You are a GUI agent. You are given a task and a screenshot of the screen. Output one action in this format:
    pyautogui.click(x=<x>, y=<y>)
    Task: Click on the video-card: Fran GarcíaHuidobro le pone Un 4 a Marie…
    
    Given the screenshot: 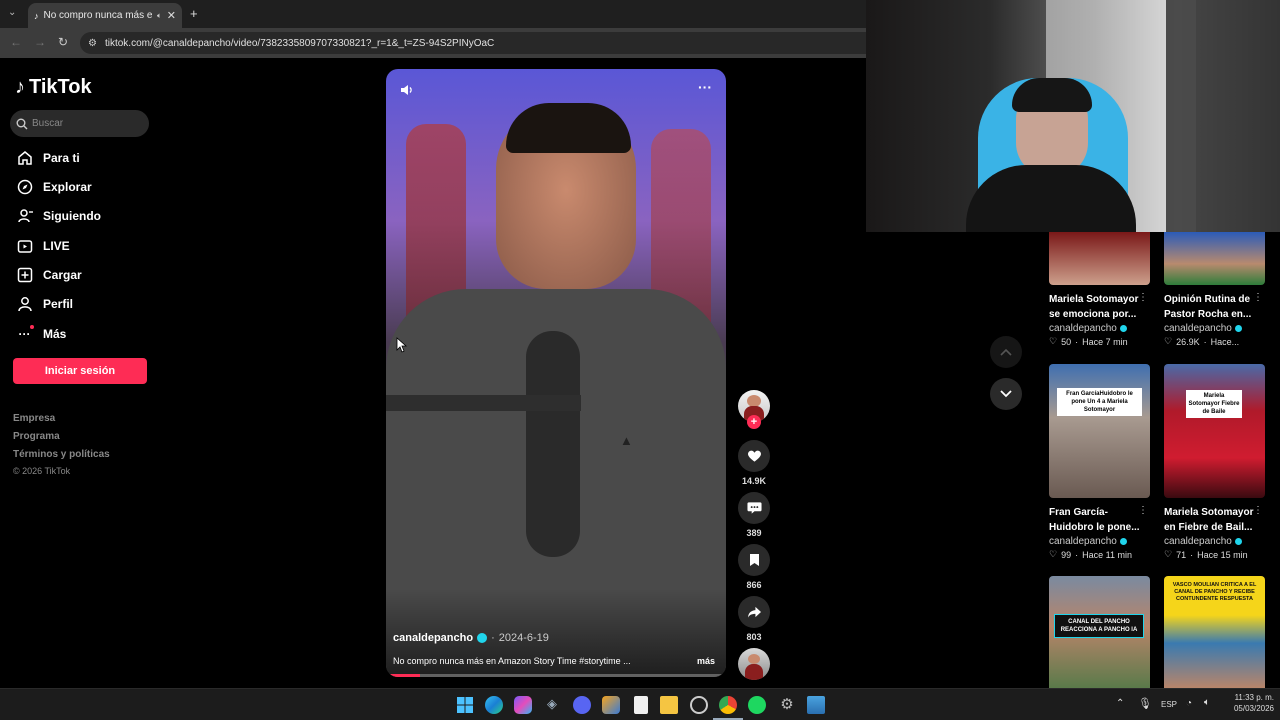 What is the action you would take?
    pyautogui.click(x=1099, y=462)
    